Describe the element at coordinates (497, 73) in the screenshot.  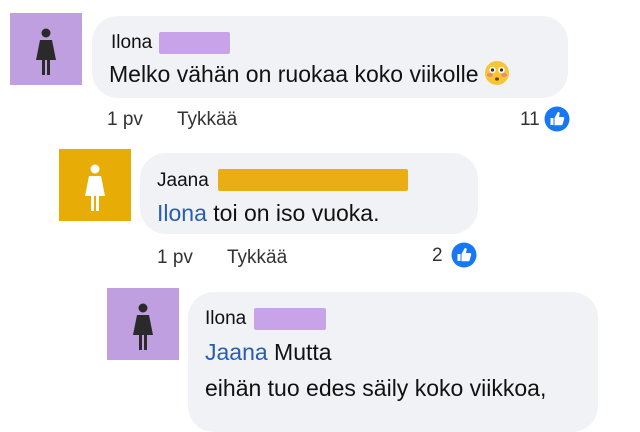
I see `flushed-face-icon` at that location.